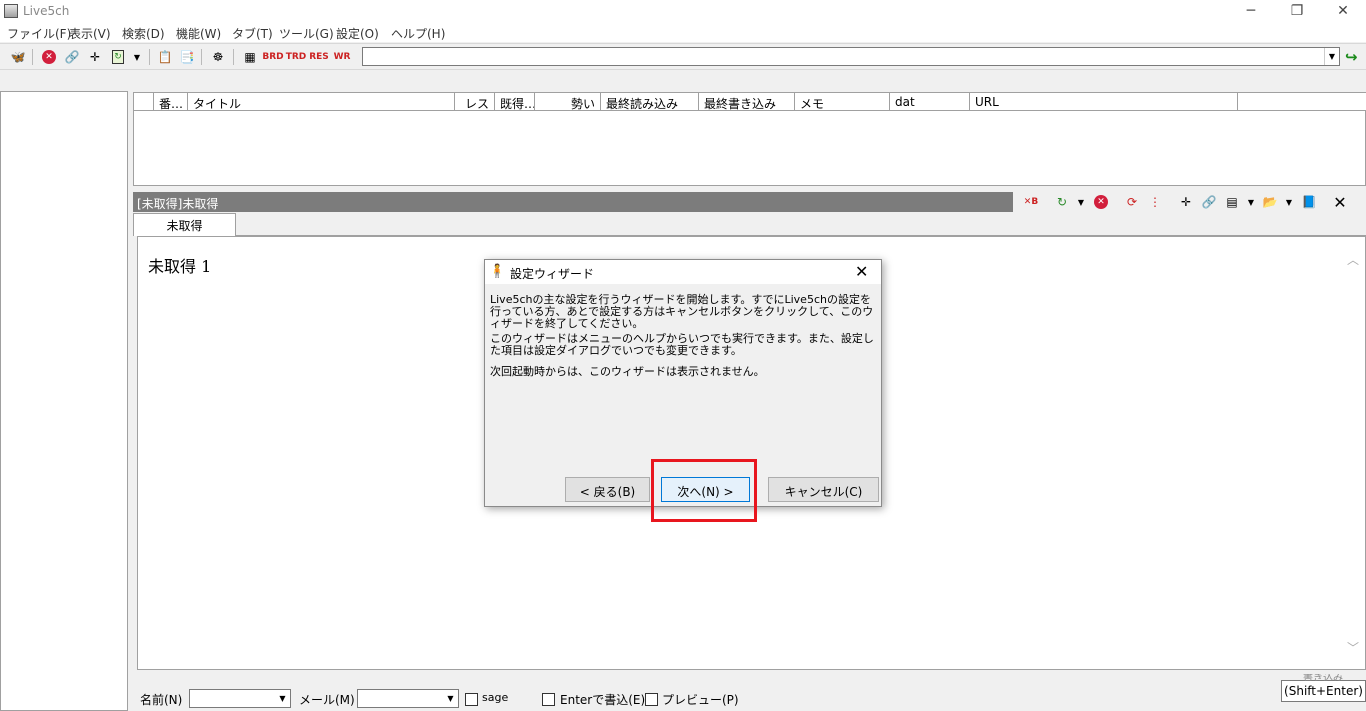 The image size is (1366, 711). What do you see at coordinates (198, 33) in the screenshot?
I see `menu-function: 機能(W)` at bounding box center [198, 33].